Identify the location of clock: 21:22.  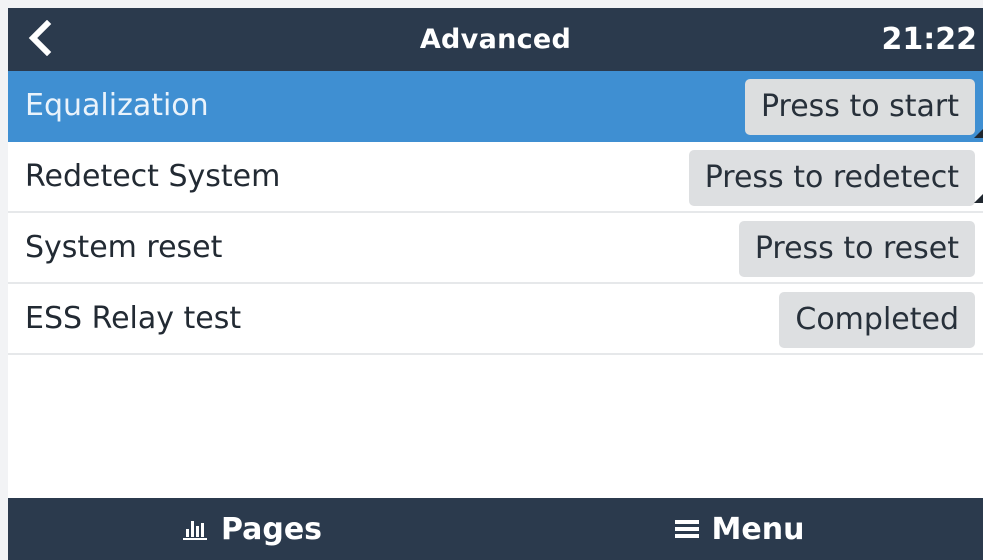
(929, 39).